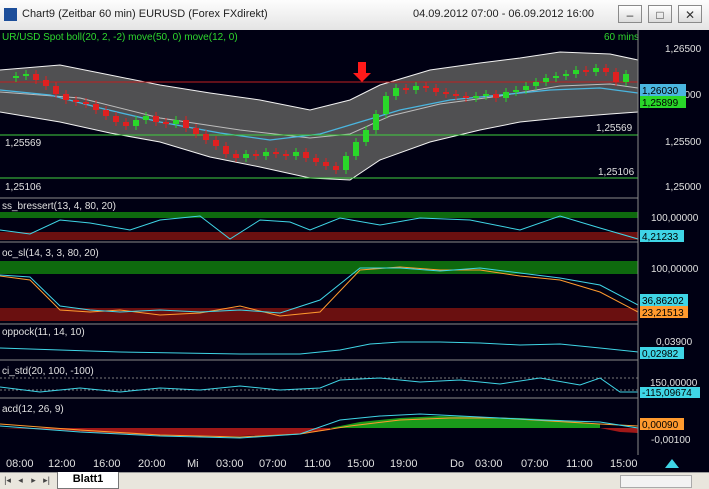  What do you see at coordinates (152, 464) in the screenshot?
I see `time-axis-label: 20:00` at bounding box center [152, 464].